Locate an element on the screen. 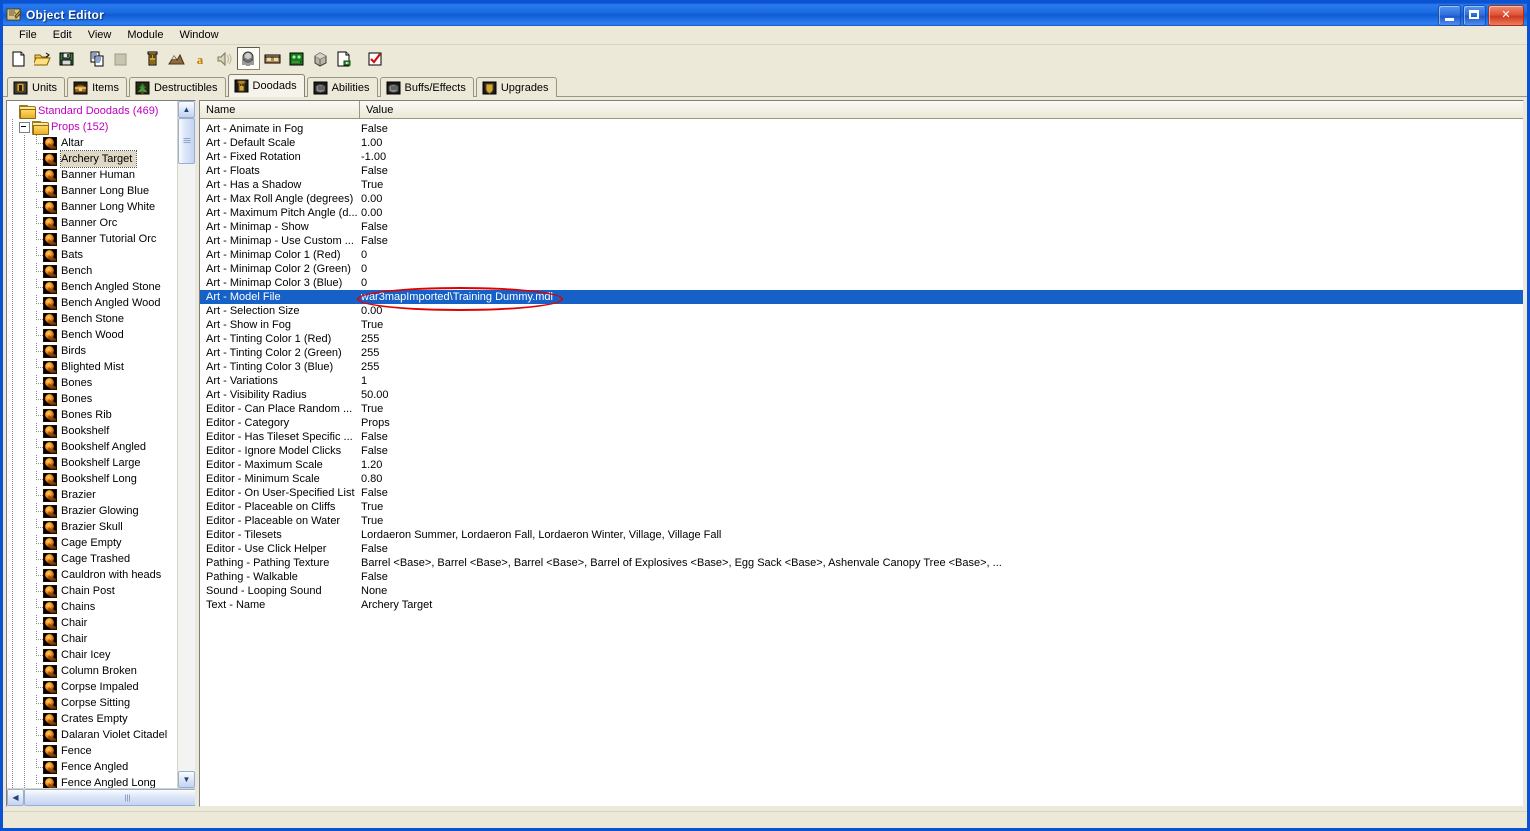 The image size is (1530, 831). menu-view: View is located at coordinates (100, 35).